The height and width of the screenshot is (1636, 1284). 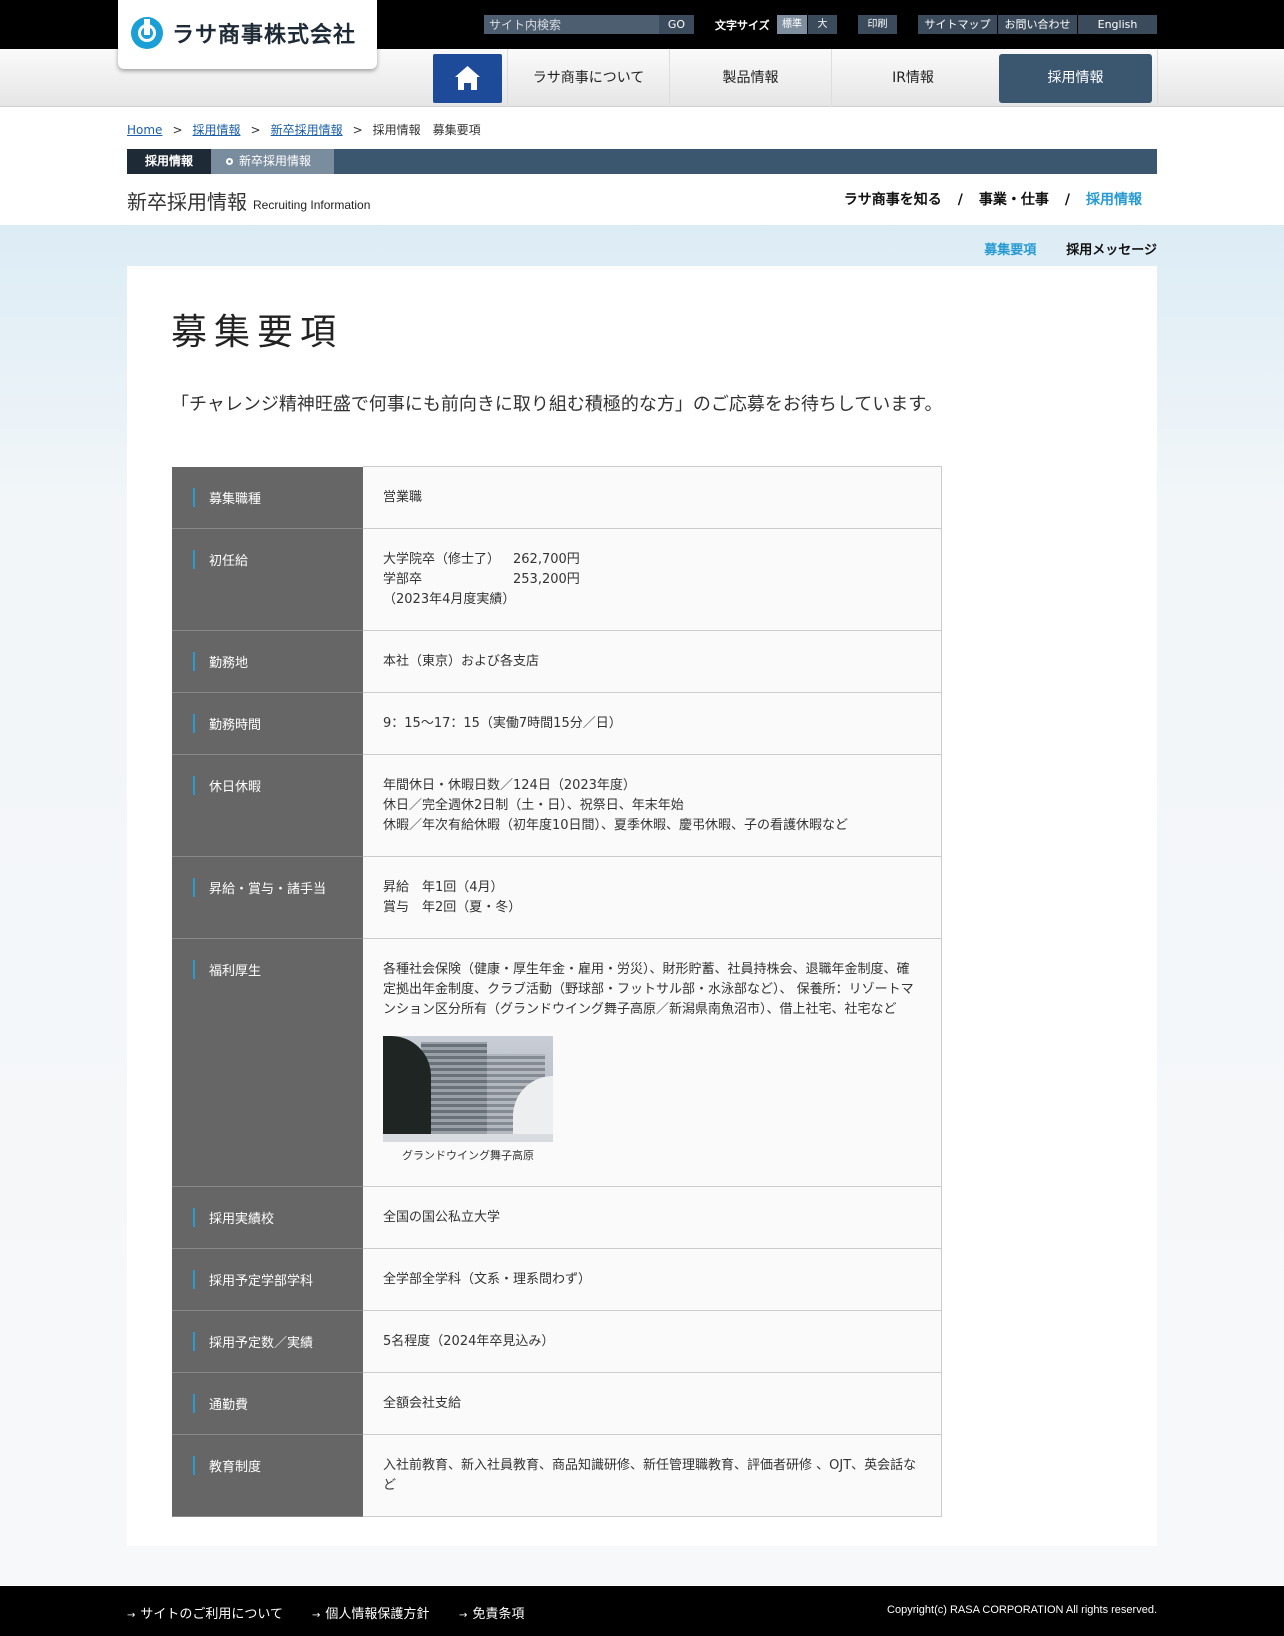 What do you see at coordinates (652, 897) in the screenshot?
I see `row-value: 昇給 年1回（4月） 賞与 年2回（夏・冬）` at bounding box center [652, 897].